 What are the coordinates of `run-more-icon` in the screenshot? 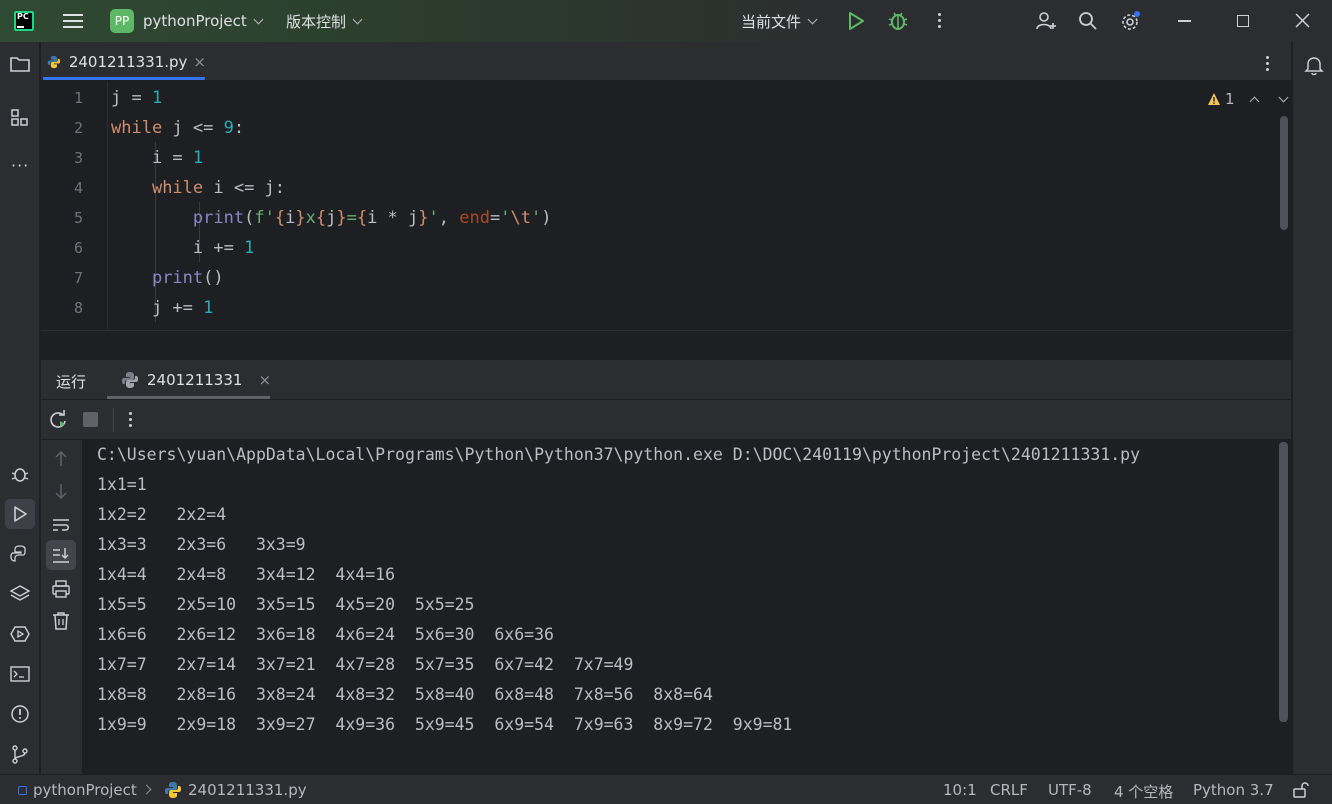 It's located at (131, 421).